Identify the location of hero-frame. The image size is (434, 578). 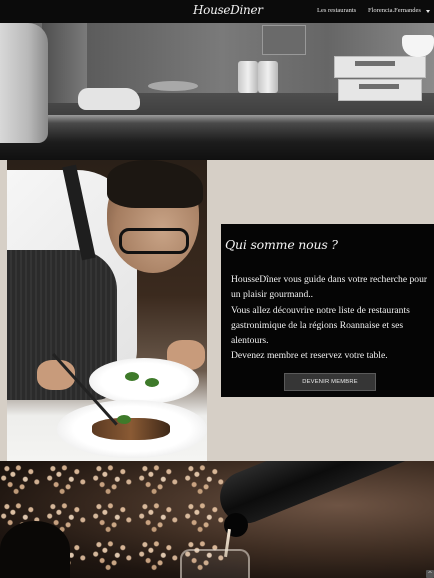
(284, 40).